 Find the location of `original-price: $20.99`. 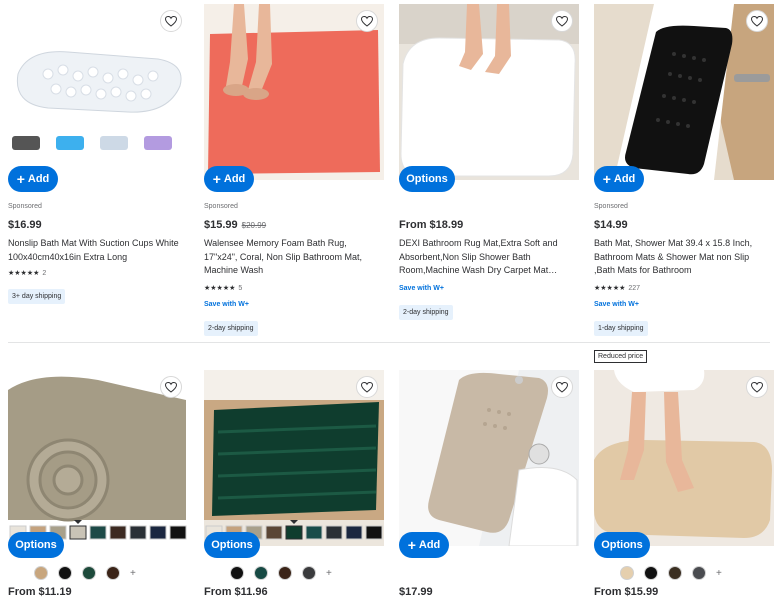

original-price: $20.99 is located at coordinates (254, 225).